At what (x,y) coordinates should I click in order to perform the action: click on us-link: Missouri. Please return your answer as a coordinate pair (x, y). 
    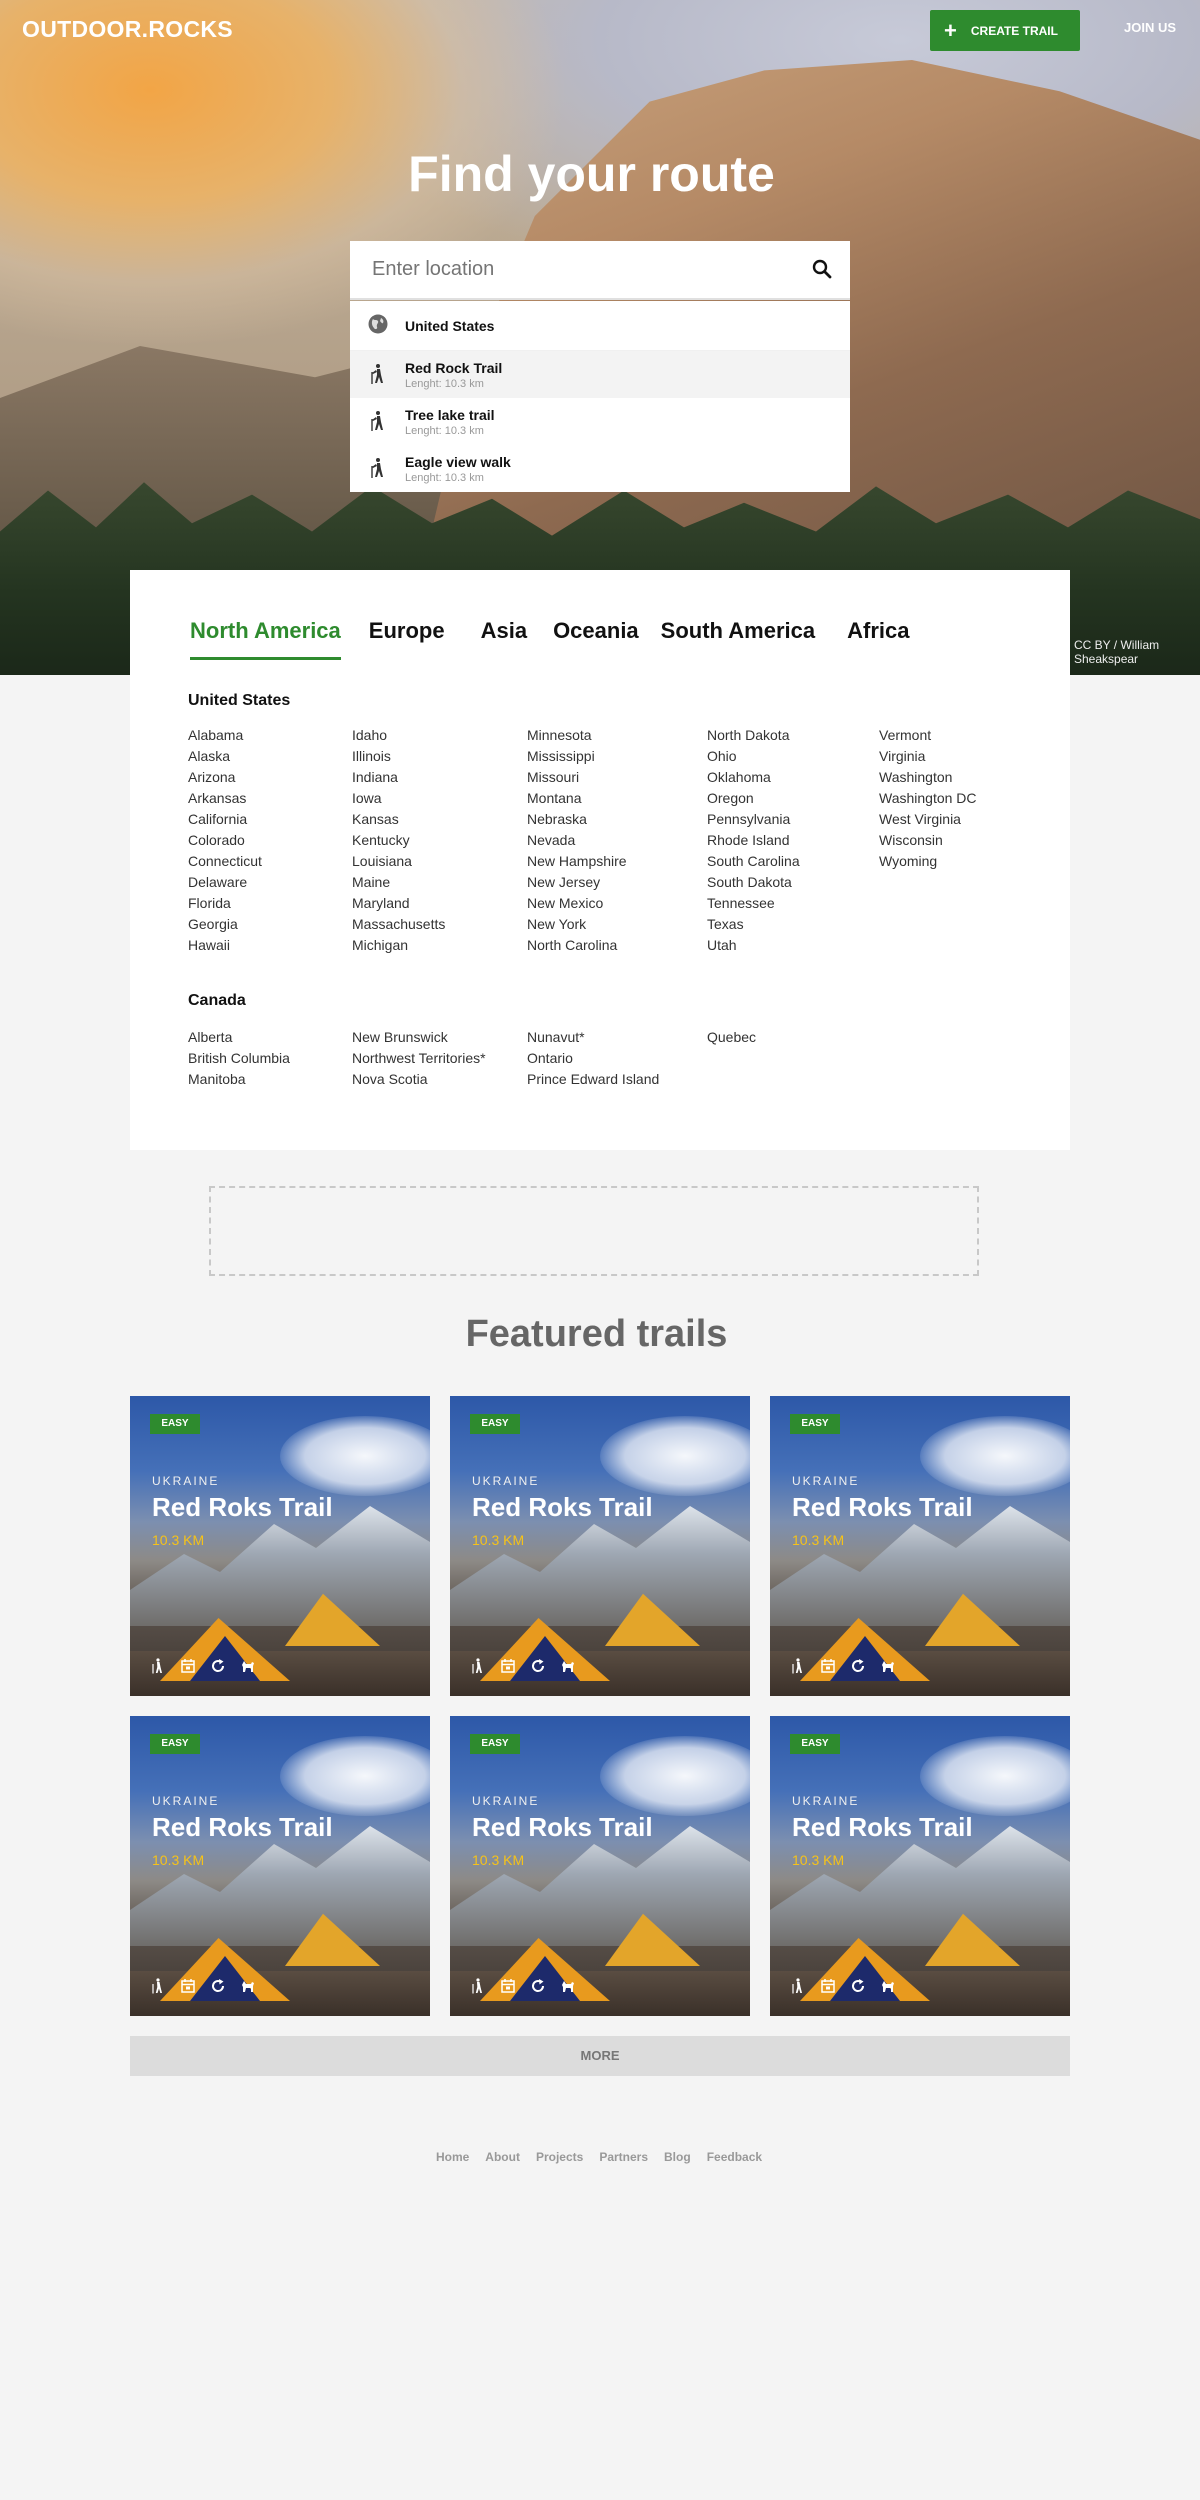
    Looking at the image, I should click on (617, 777).